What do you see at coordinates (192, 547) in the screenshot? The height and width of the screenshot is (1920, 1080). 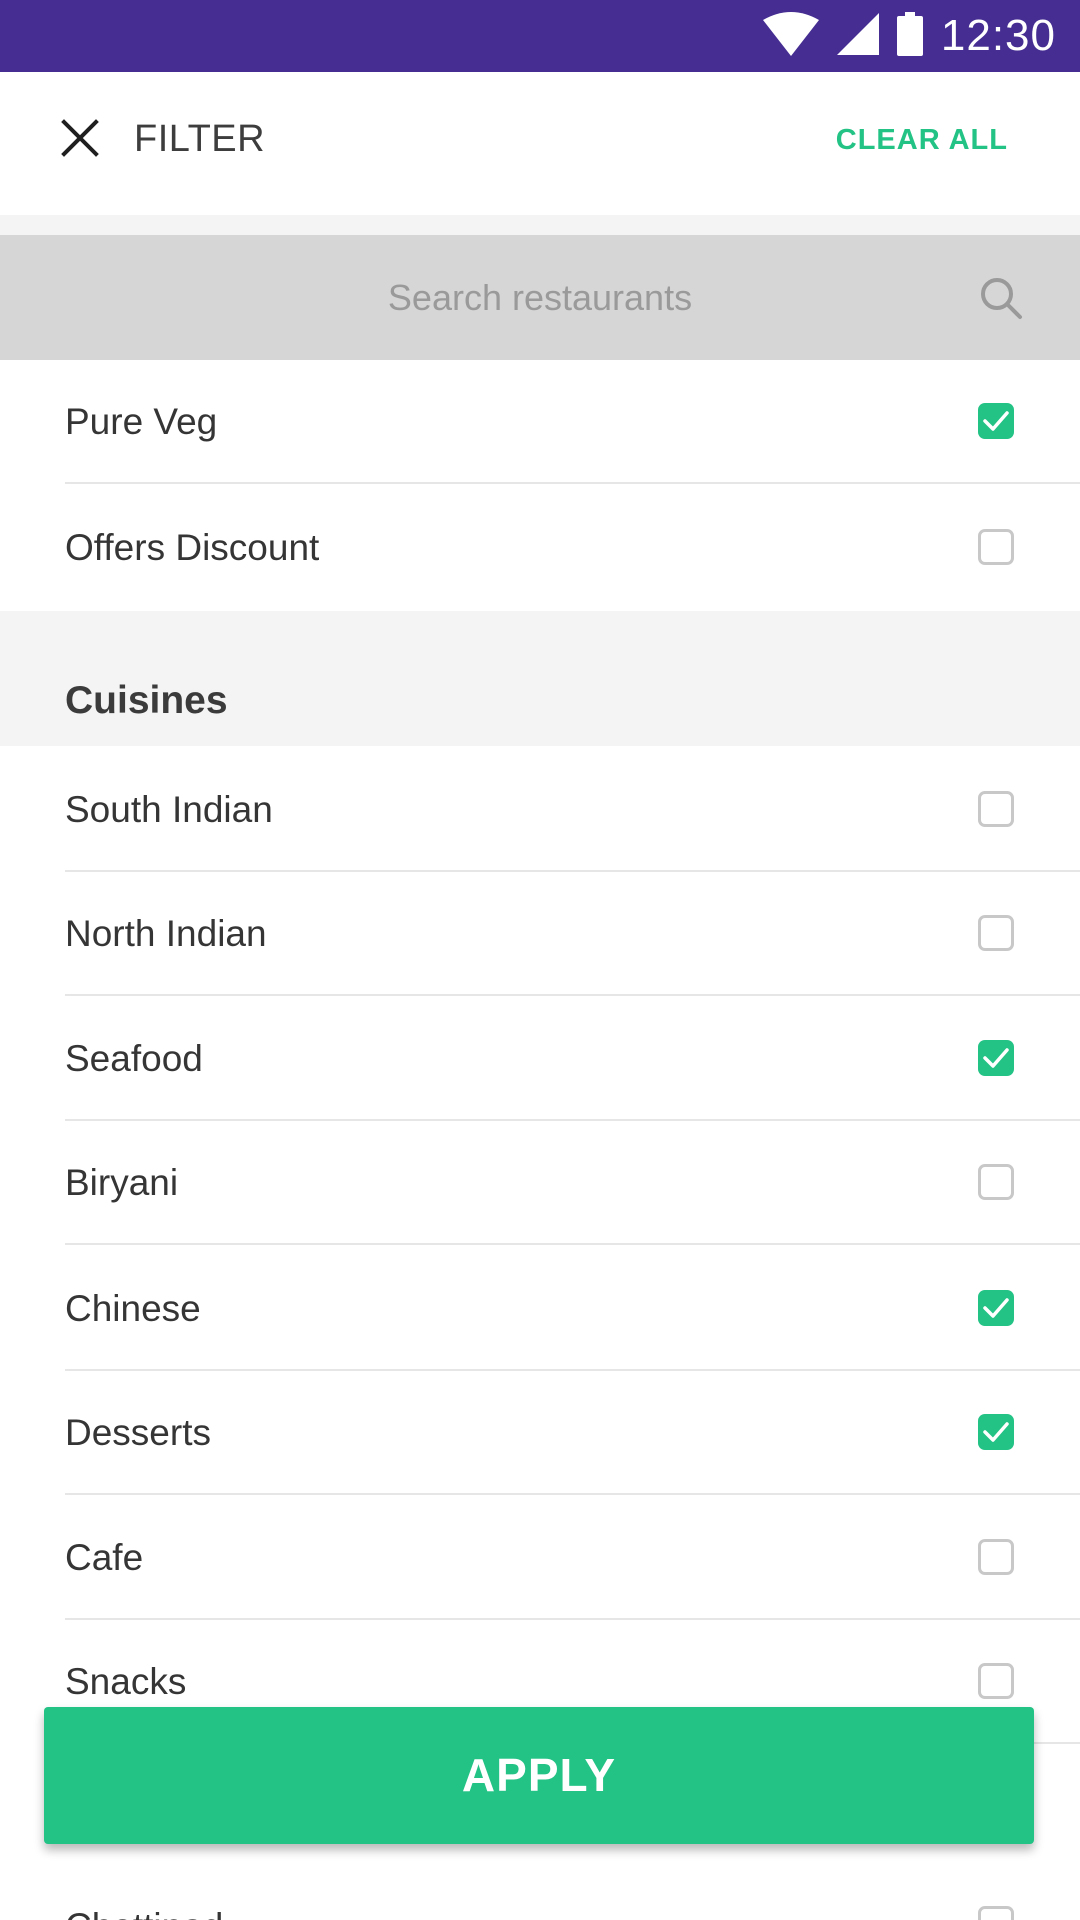 I see `filter-label: Offers Discount` at bounding box center [192, 547].